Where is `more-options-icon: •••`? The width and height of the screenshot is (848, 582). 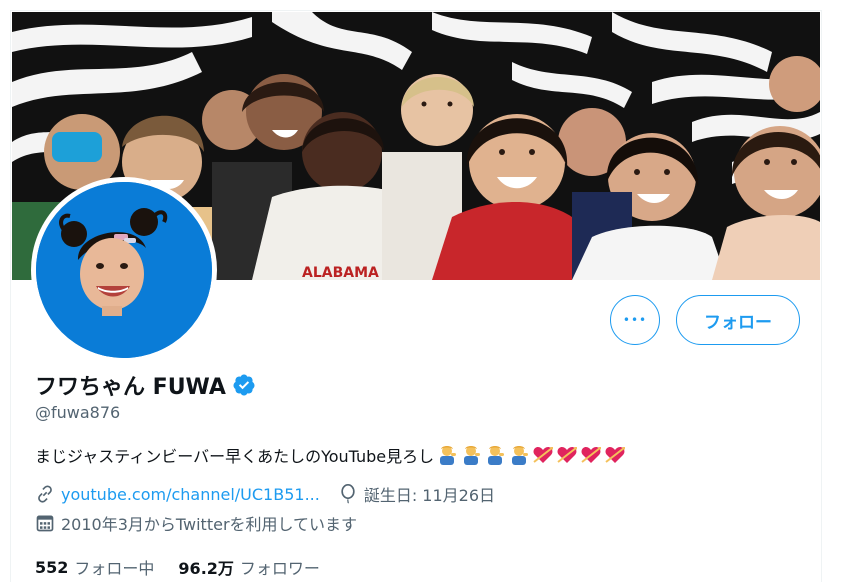
more-options-icon: ••• is located at coordinates (635, 320).